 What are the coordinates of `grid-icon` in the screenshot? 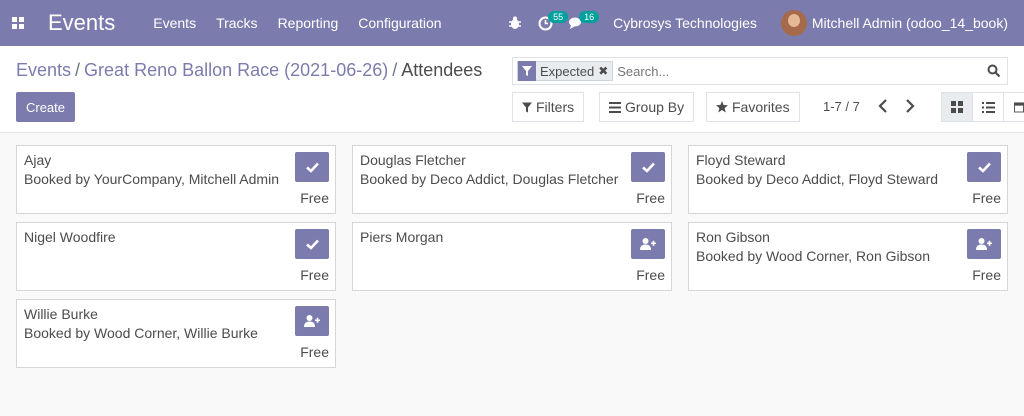 It's located at (957, 107).